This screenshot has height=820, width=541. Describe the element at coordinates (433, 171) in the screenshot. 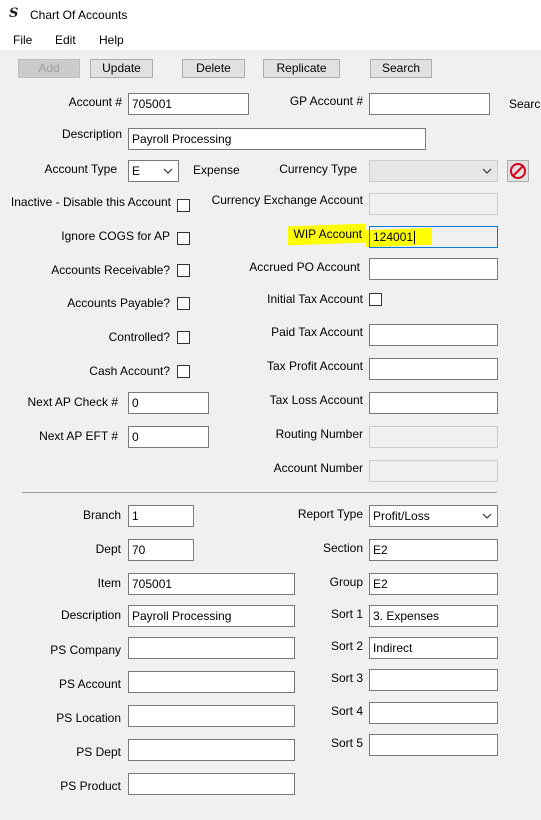

I see `currency-type-select` at that location.